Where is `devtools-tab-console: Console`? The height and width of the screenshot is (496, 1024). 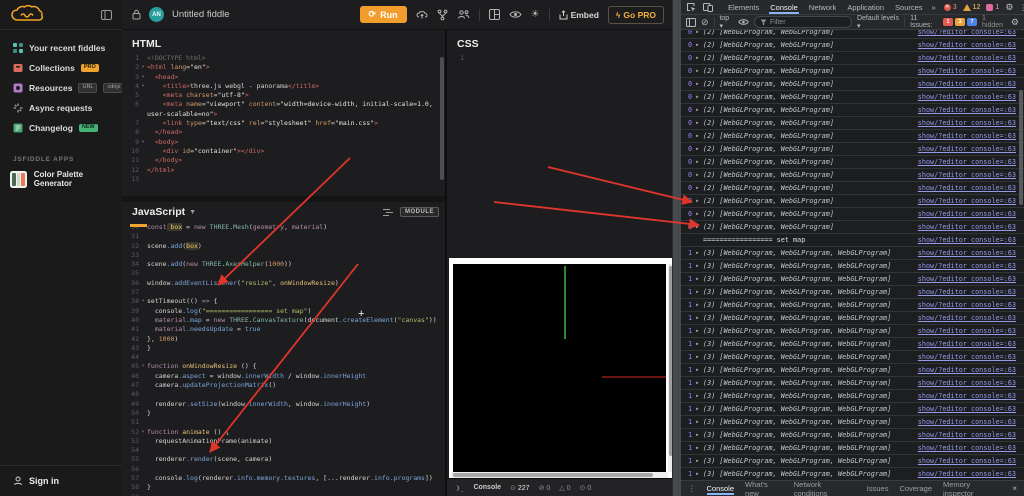
devtools-tab-console: Console is located at coordinates (784, 7).